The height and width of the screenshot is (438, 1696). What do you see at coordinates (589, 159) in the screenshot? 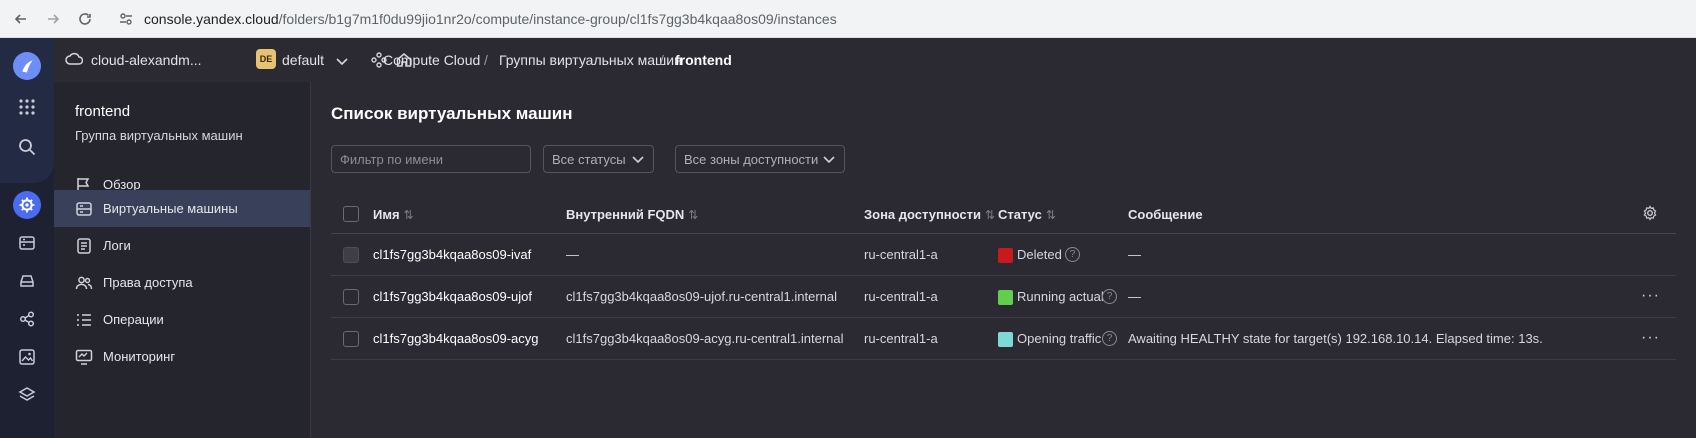
I see `status-select-value: Все статусы` at bounding box center [589, 159].